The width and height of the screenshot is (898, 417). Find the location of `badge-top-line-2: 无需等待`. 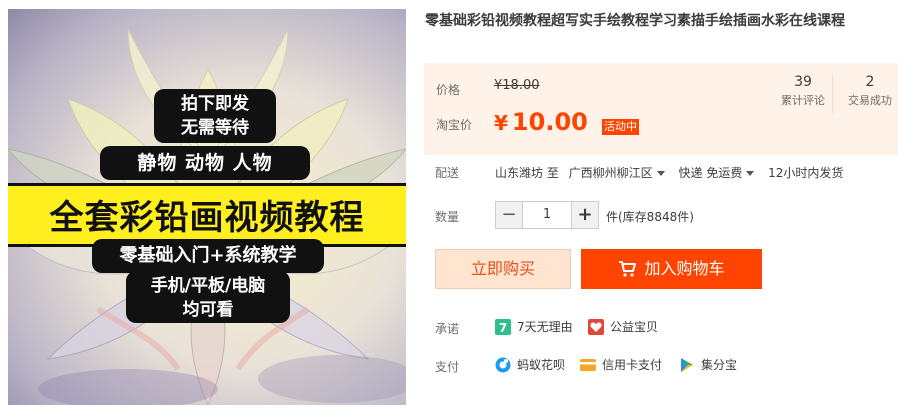

badge-top-line-2: 无需等待 is located at coordinates (215, 128).